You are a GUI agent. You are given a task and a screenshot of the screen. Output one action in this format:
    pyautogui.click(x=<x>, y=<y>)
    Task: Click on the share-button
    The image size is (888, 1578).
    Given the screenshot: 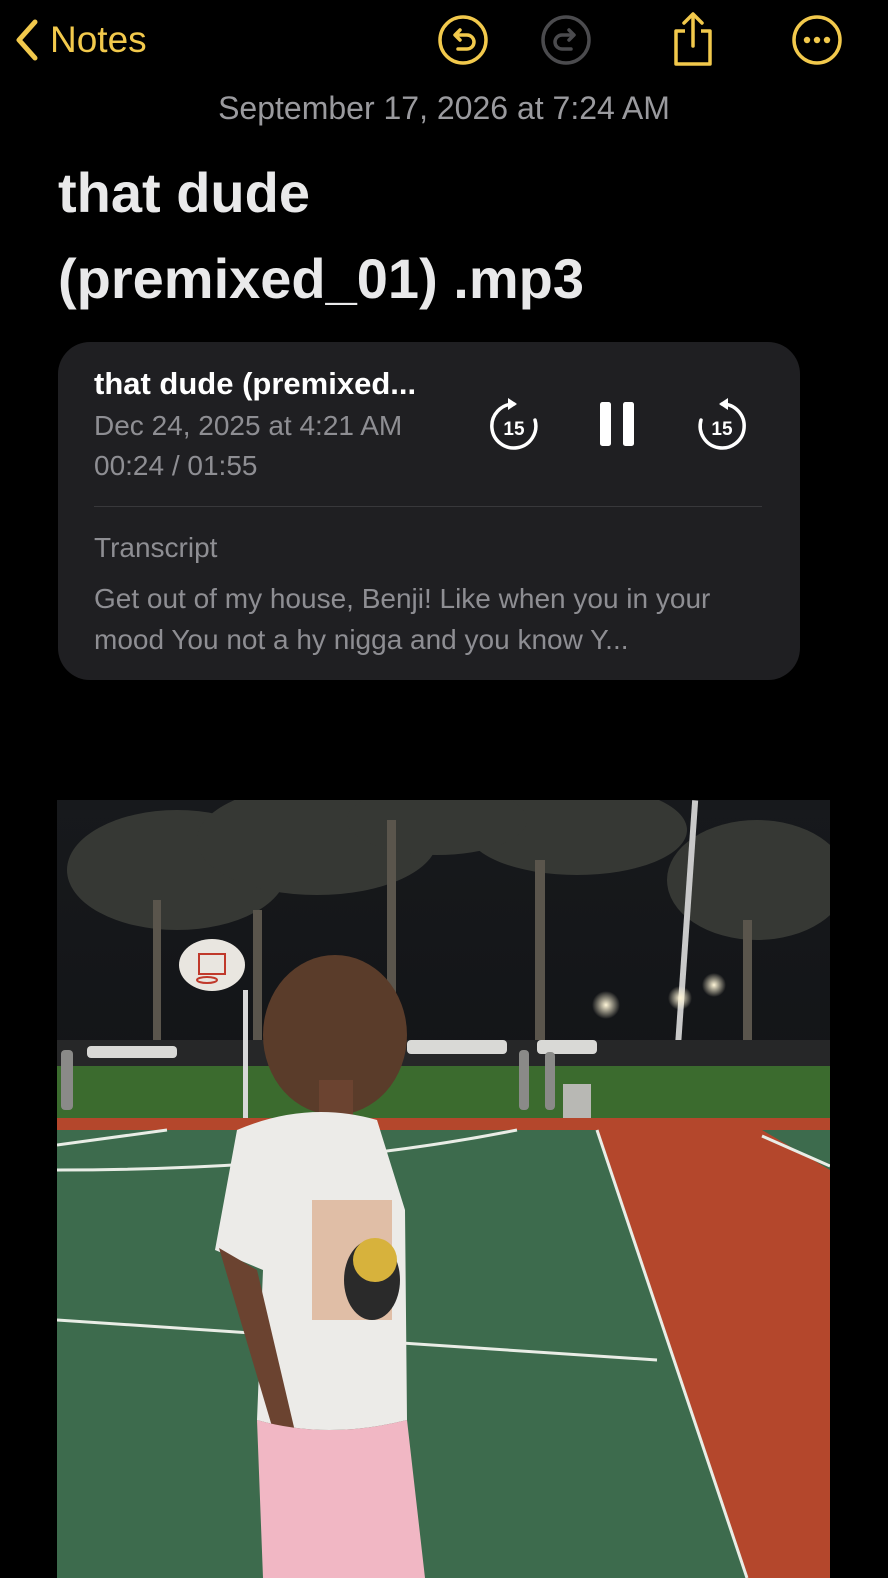 What is the action you would take?
    pyautogui.click(x=693, y=38)
    